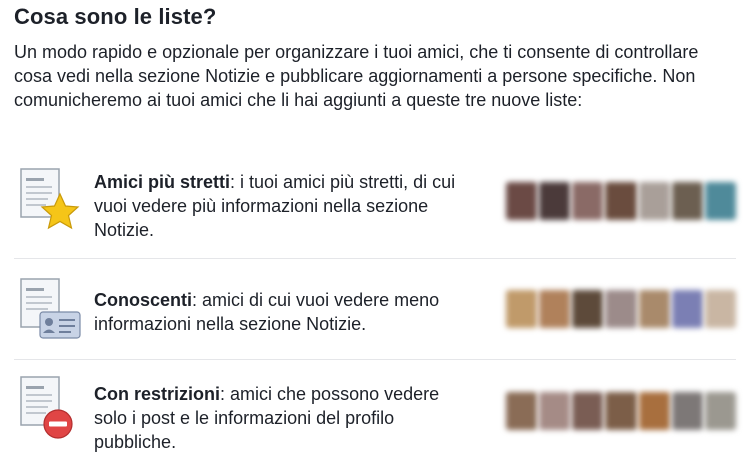  I want to click on friend-avatars-close-friends, so click(621, 202).